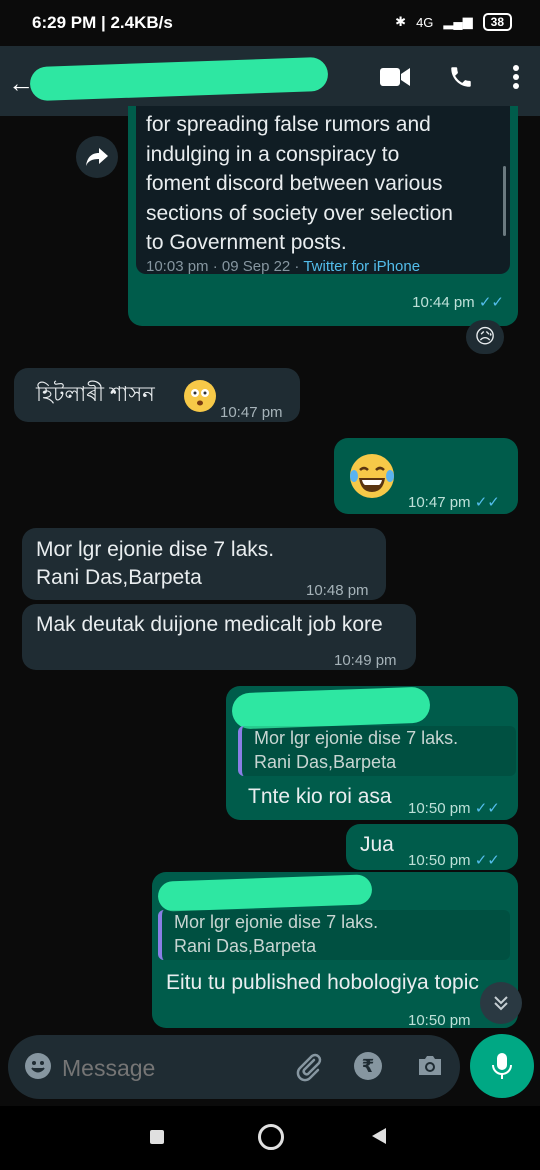  What do you see at coordinates (95, 394) in the screenshot?
I see `message-text: হিটলাৰী শাসন` at bounding box center [95, 394].